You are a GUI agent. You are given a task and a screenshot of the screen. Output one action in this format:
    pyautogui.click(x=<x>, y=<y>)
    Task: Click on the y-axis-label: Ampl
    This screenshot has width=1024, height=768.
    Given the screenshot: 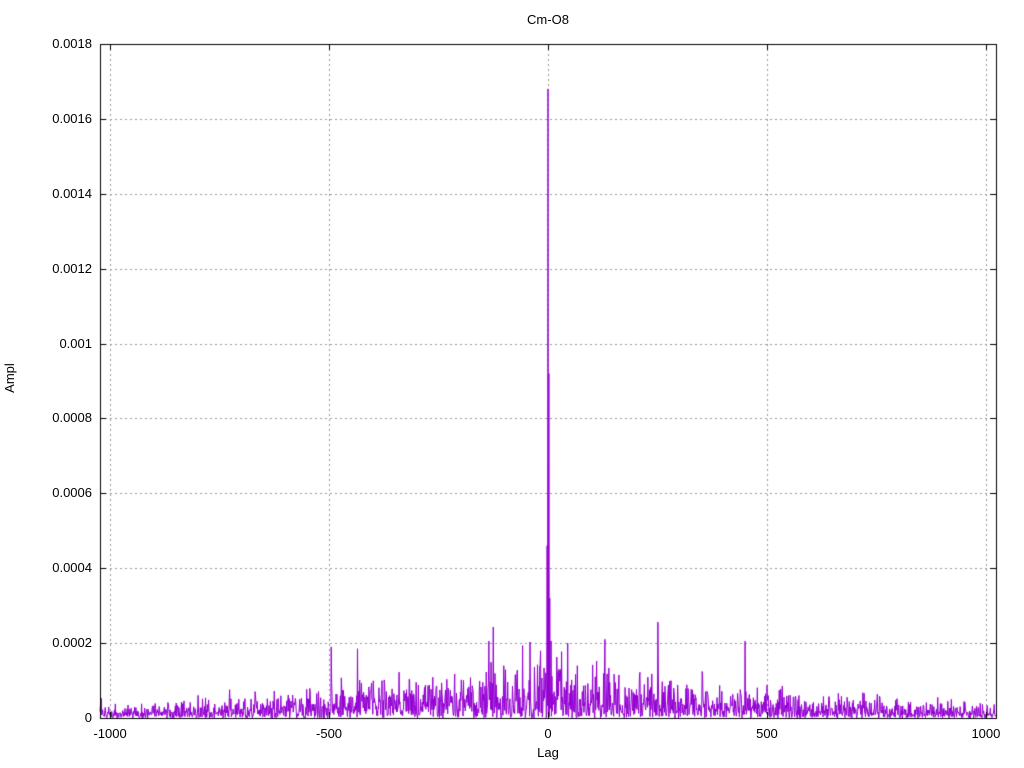 What is the action you would take?
    pyautogui.click(x=9, y=378)
    